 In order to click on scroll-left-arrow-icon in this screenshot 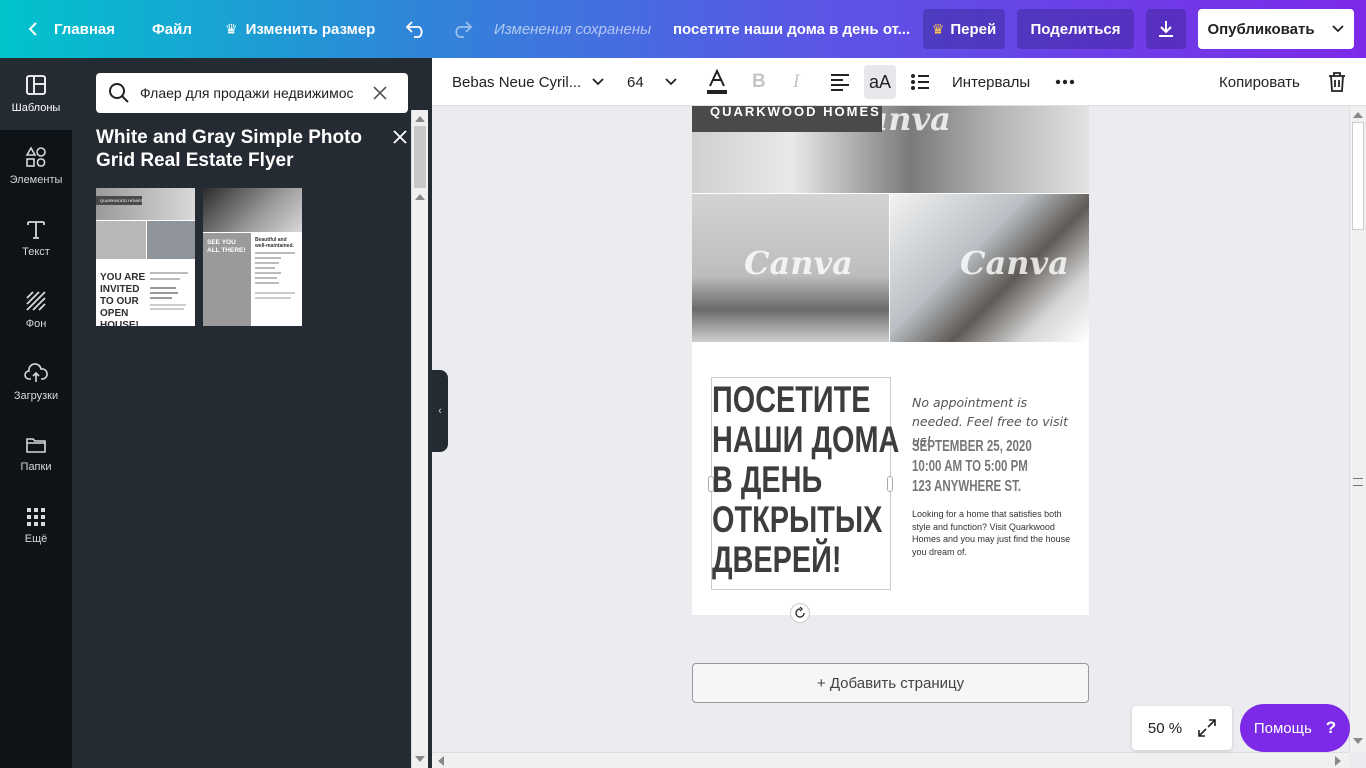, I will do `click(441, 761)`.